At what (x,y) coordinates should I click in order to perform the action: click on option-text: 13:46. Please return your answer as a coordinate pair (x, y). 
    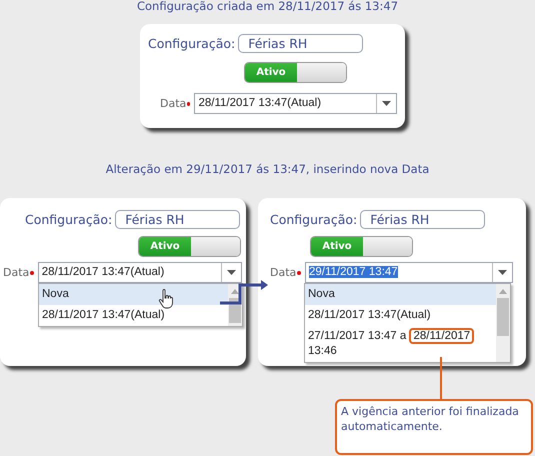
    Looking at the image, I should click on (322, 351).